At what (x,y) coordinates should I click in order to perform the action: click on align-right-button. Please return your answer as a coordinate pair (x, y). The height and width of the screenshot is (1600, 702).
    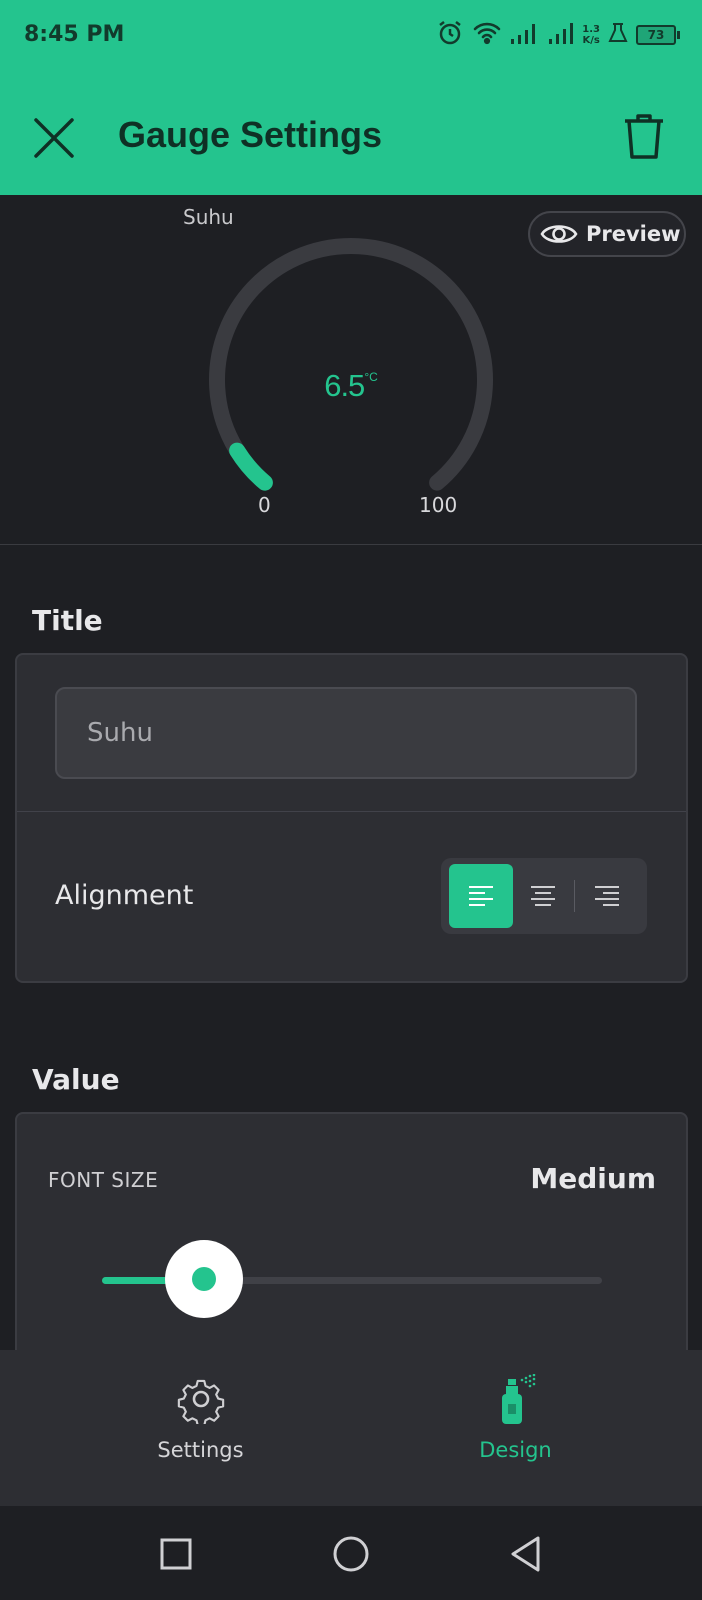
    Looking at the image, I should click on (607, 896).